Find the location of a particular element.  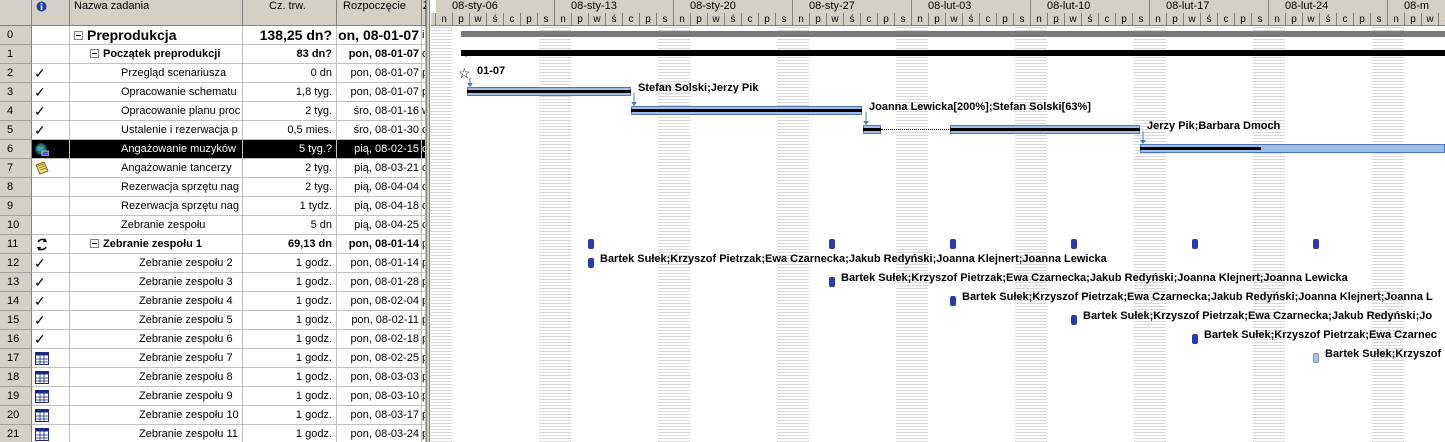

row-id: 7 is located at coordinates (16, 168).